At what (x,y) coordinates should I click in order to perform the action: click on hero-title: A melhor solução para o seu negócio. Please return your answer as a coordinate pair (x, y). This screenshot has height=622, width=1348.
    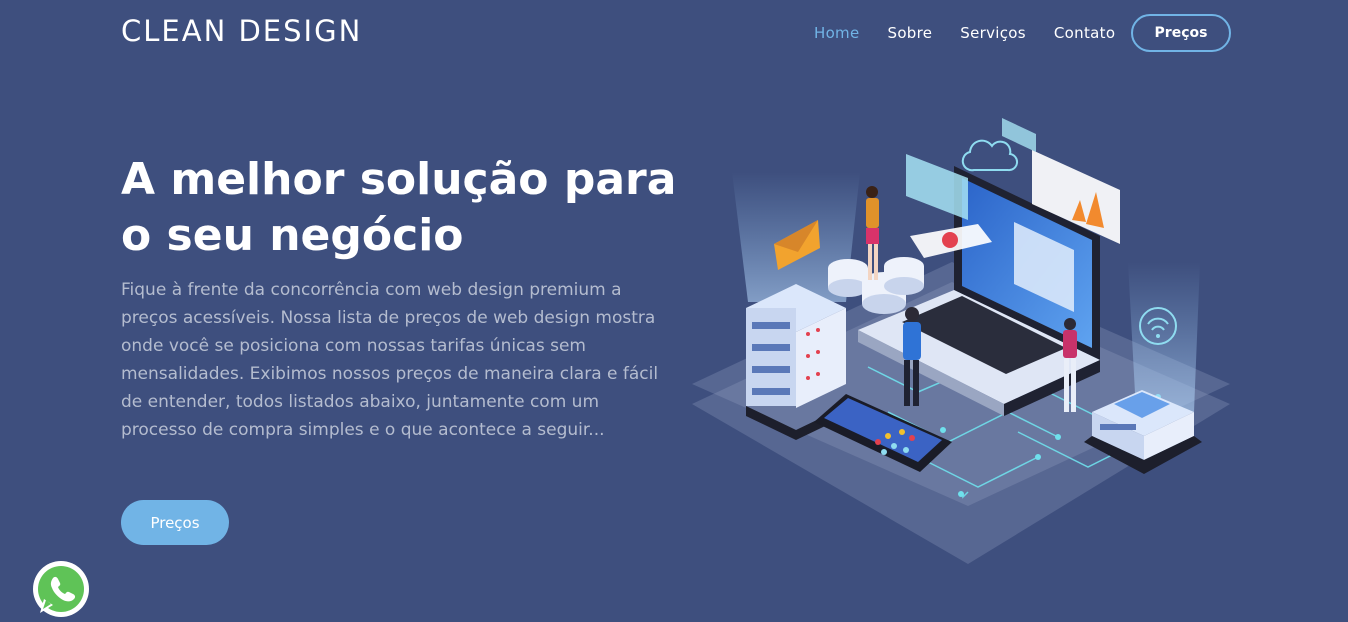
    Looking at the image, I should click on (399, 207).